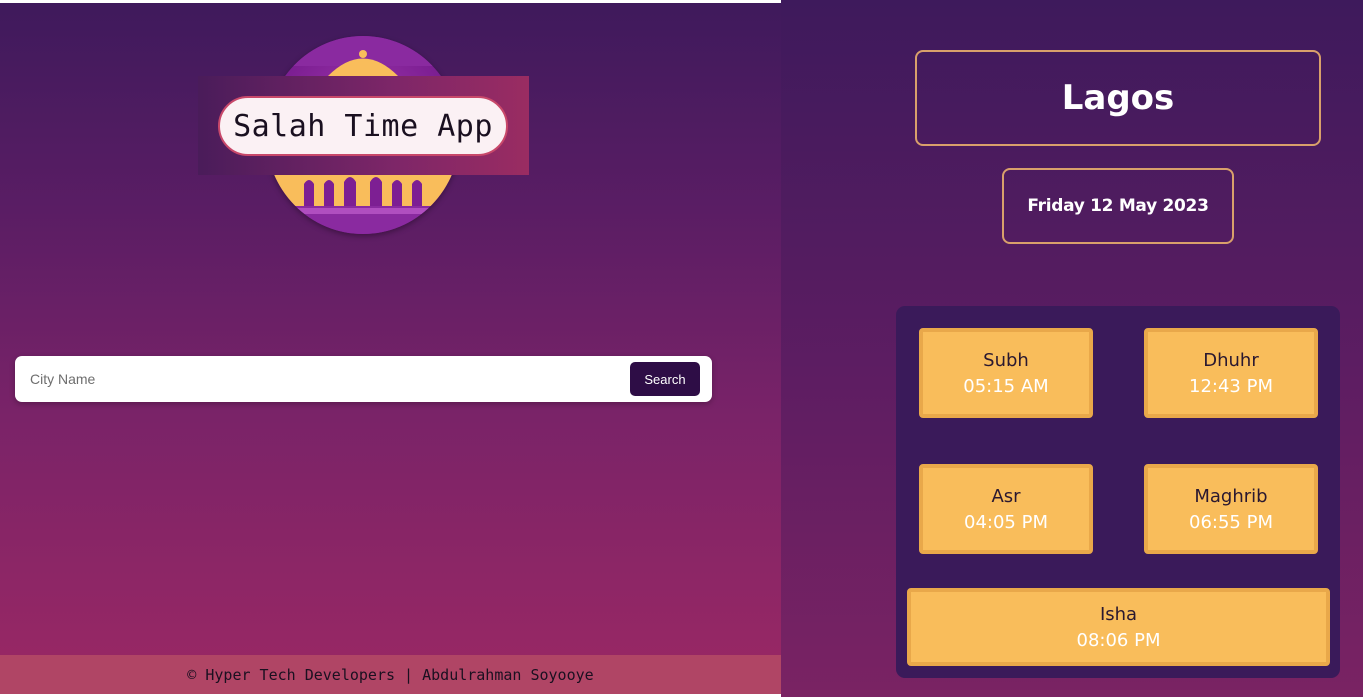 The width and height of the screenshot is (1363, 697). I want to click on prayer-card-subh: Subh 05:15 AM, so click(1006, 373).